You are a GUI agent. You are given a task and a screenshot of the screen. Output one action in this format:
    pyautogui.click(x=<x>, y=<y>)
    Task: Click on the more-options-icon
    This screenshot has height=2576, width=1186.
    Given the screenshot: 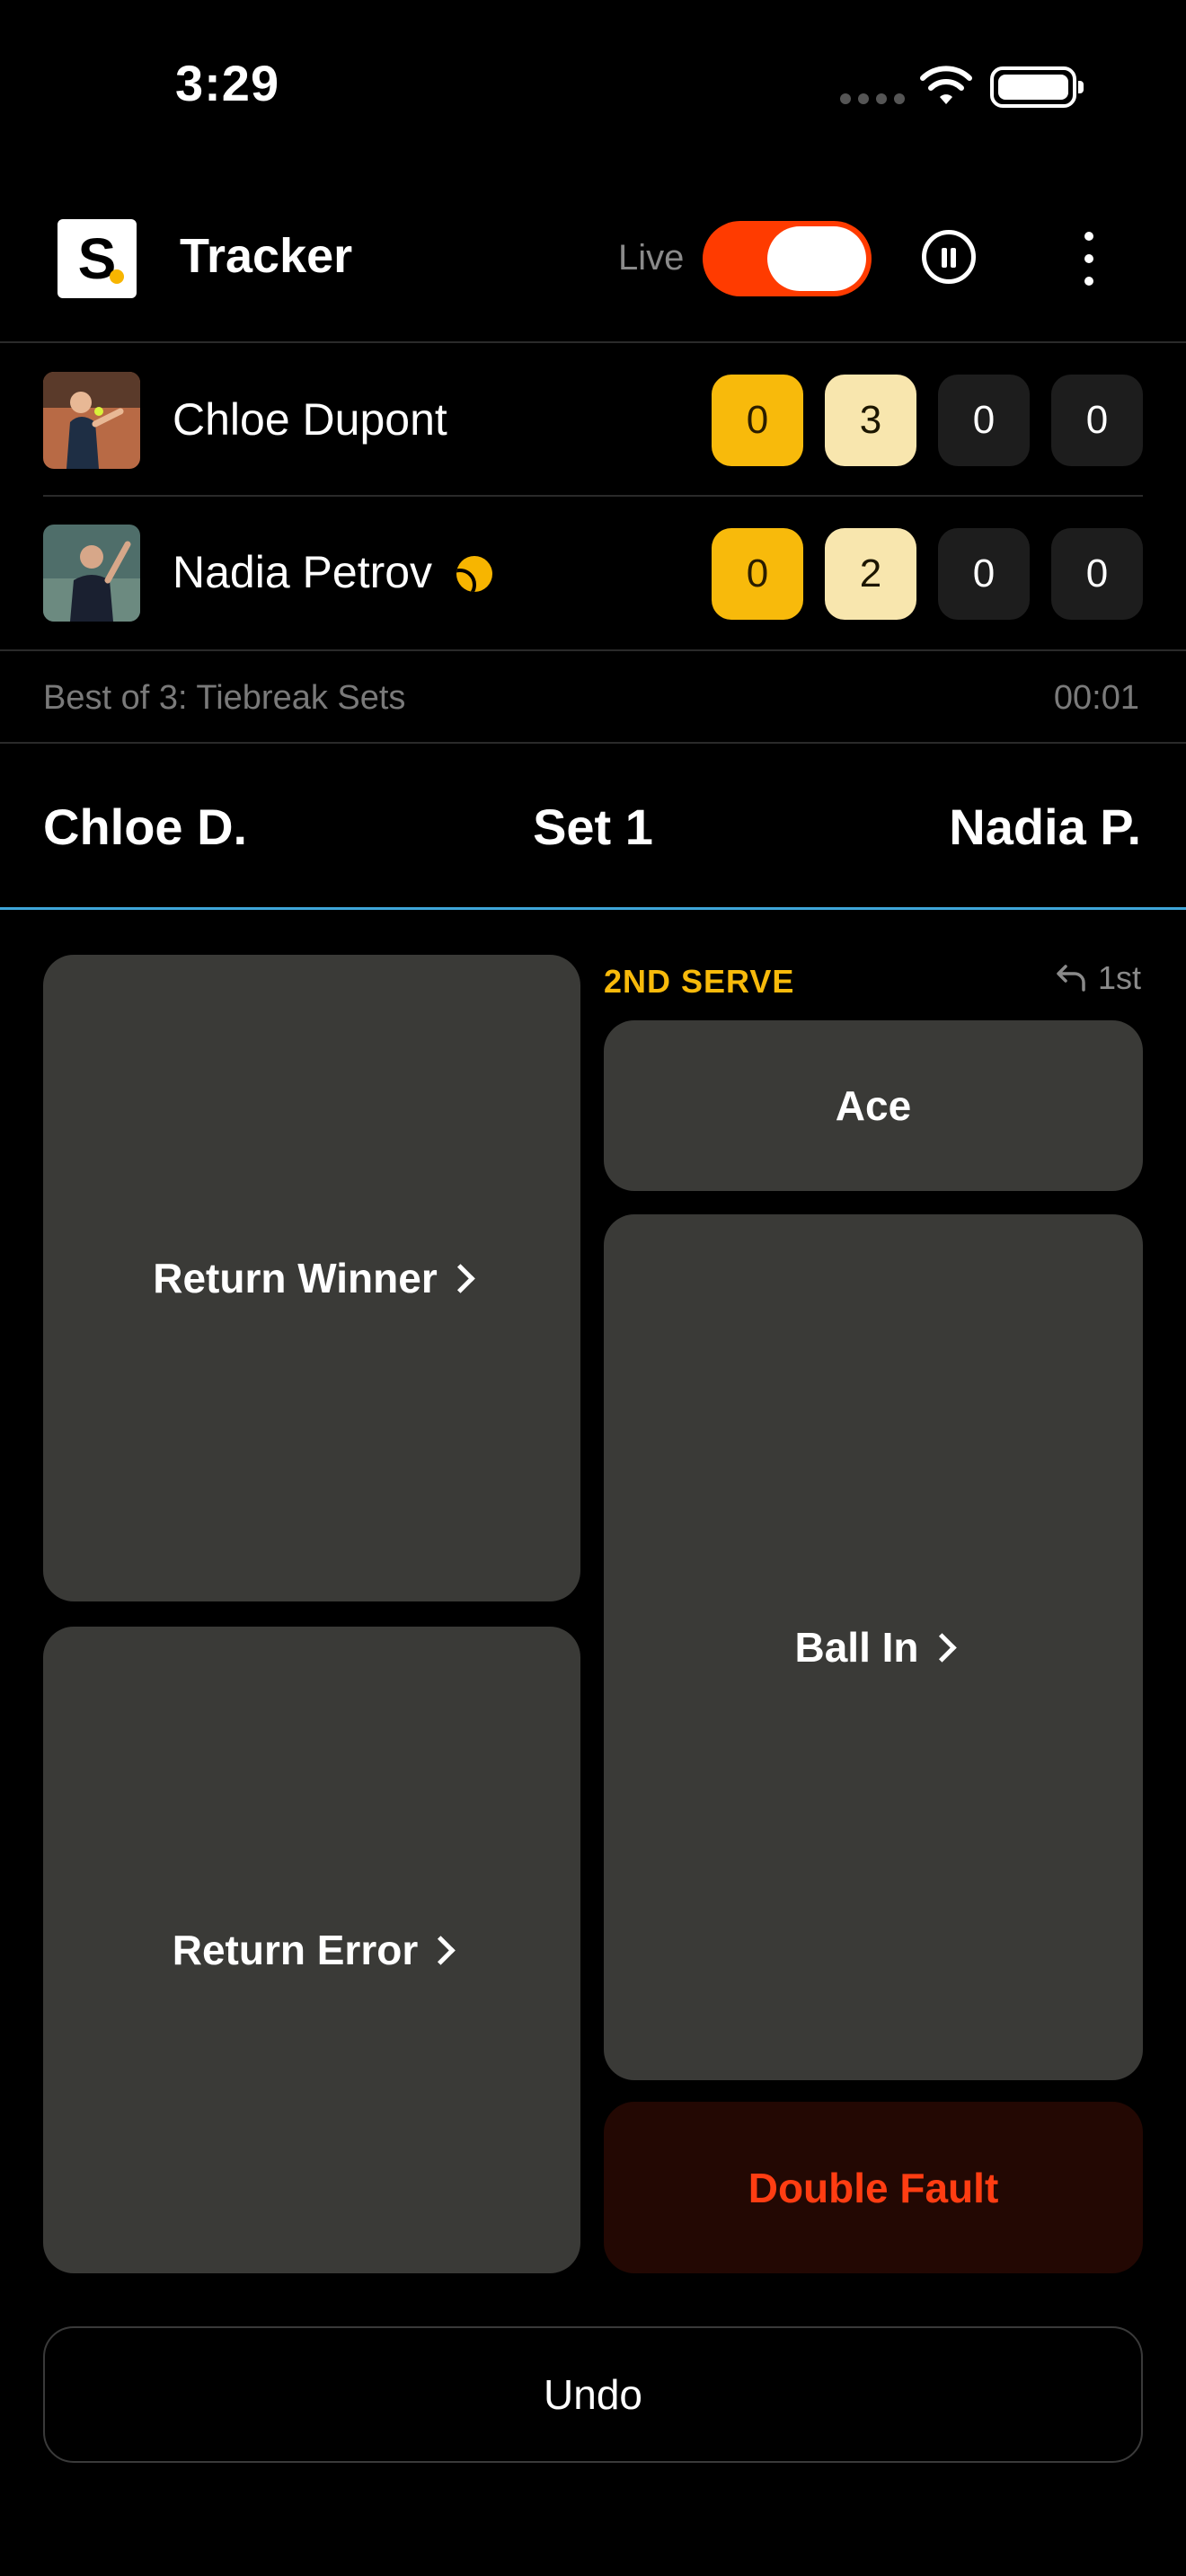 What is the action you would take?
    pyautogui.click(x=1089, y=259)
    